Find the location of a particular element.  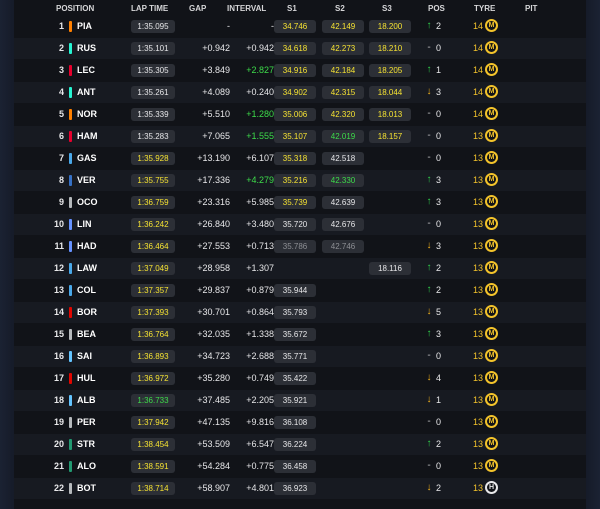

sector-2-time: 42.019 is located at coordinates (343, 136).